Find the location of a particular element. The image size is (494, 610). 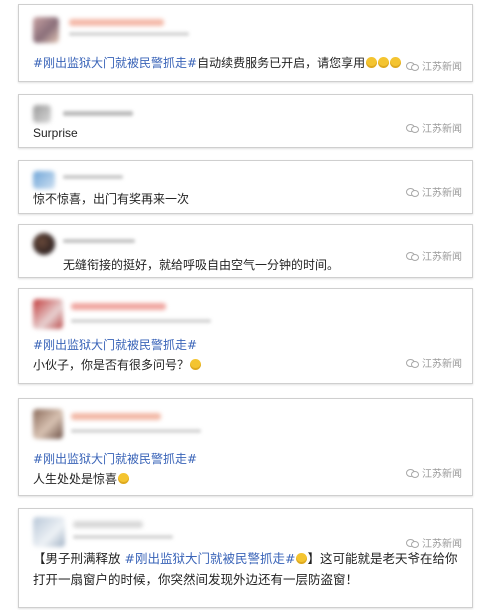

post-text: 惊不惊喜，出门有奖再来一次 is located at coordinates (111, 199).